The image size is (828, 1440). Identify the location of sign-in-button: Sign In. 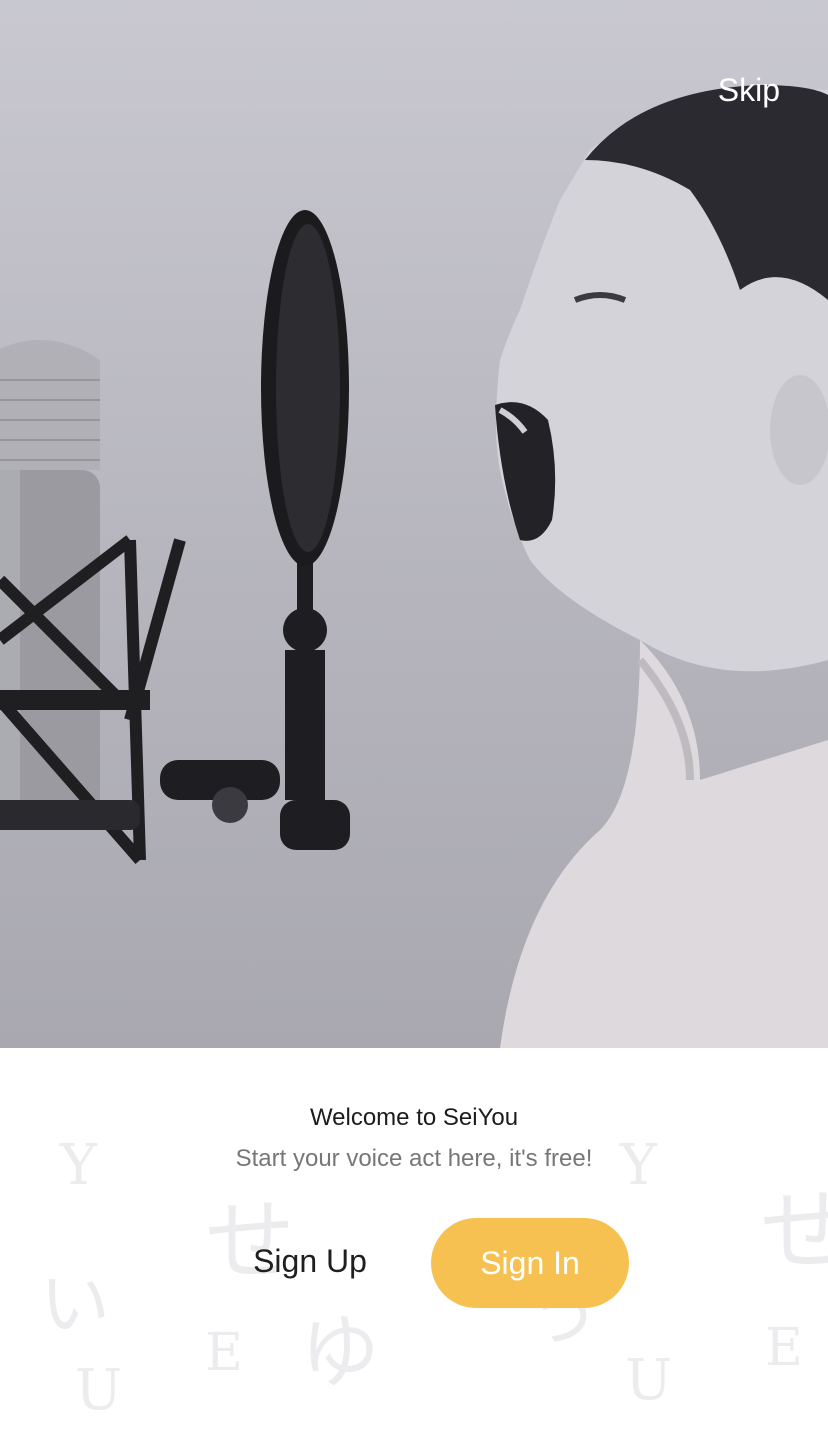
(530, 1263).